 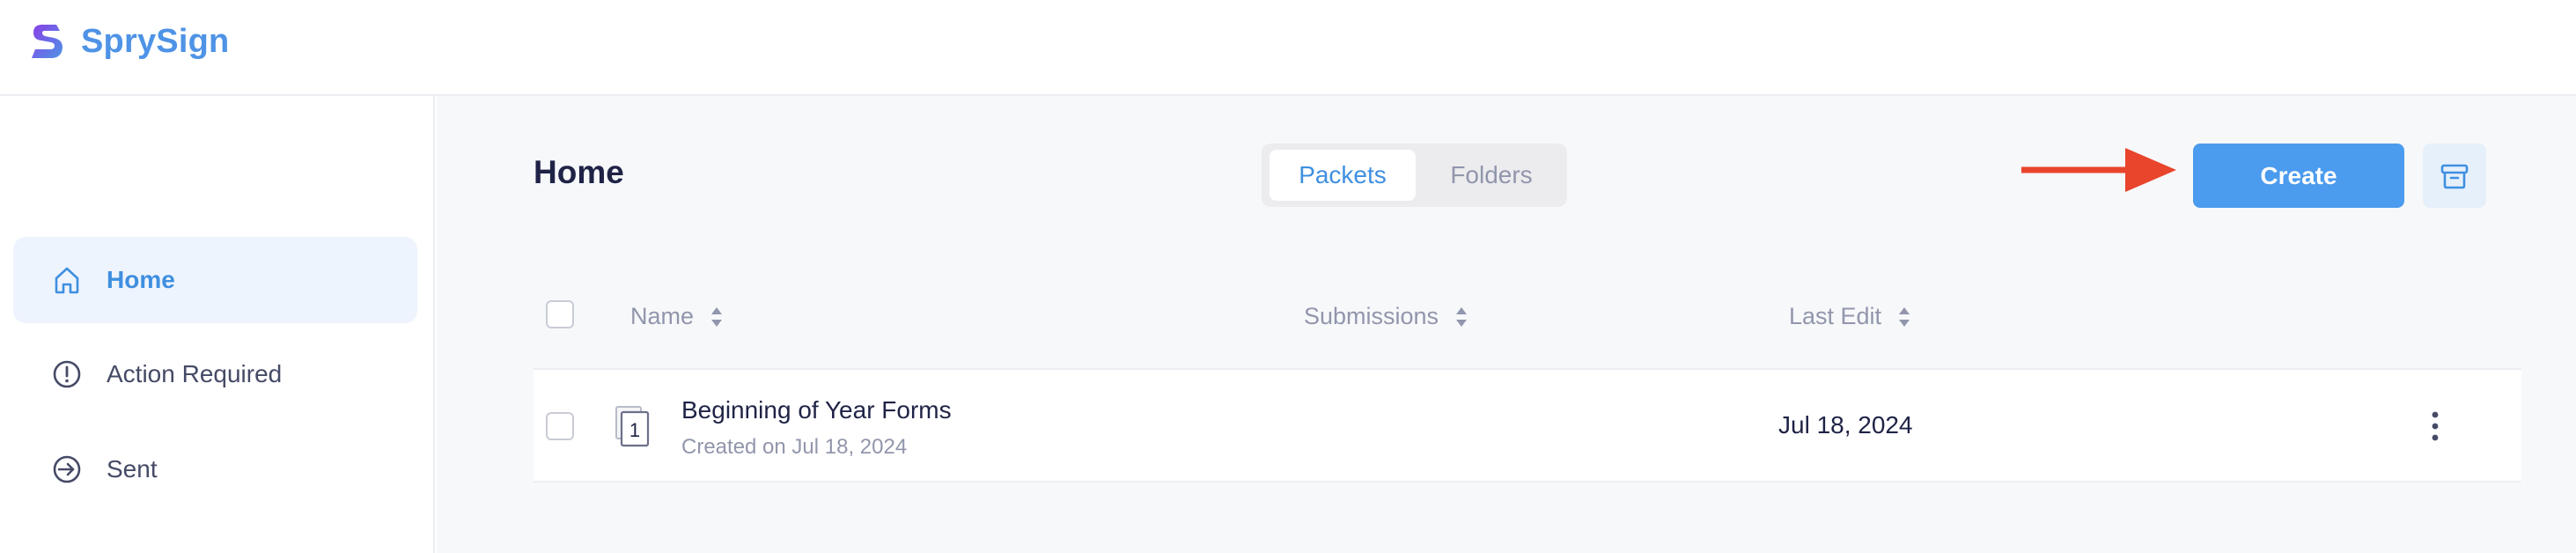 What do you see at coordinates (794, 447) in the screenshot?
I see `packet-created-date: Created on Jul 18, 2024` at bounding box center [794, 447].